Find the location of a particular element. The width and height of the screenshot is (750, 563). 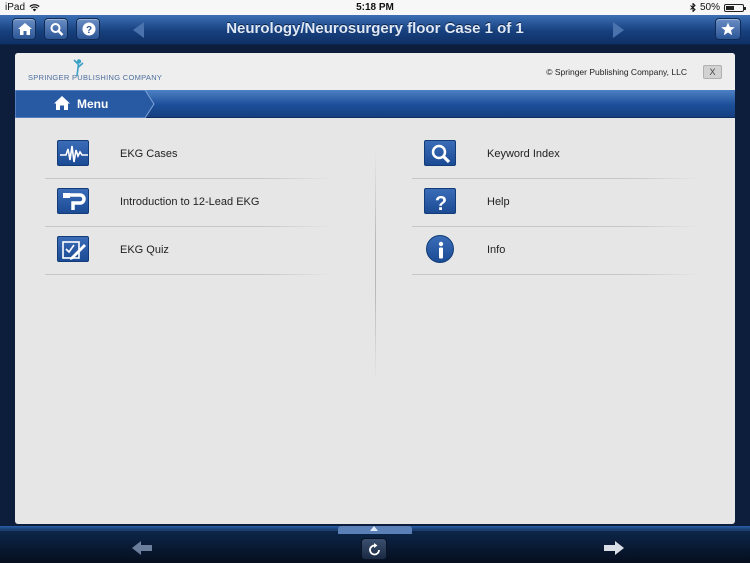

menu-item-keyword-index: Keyword Index is located at coordinates (555, 155).